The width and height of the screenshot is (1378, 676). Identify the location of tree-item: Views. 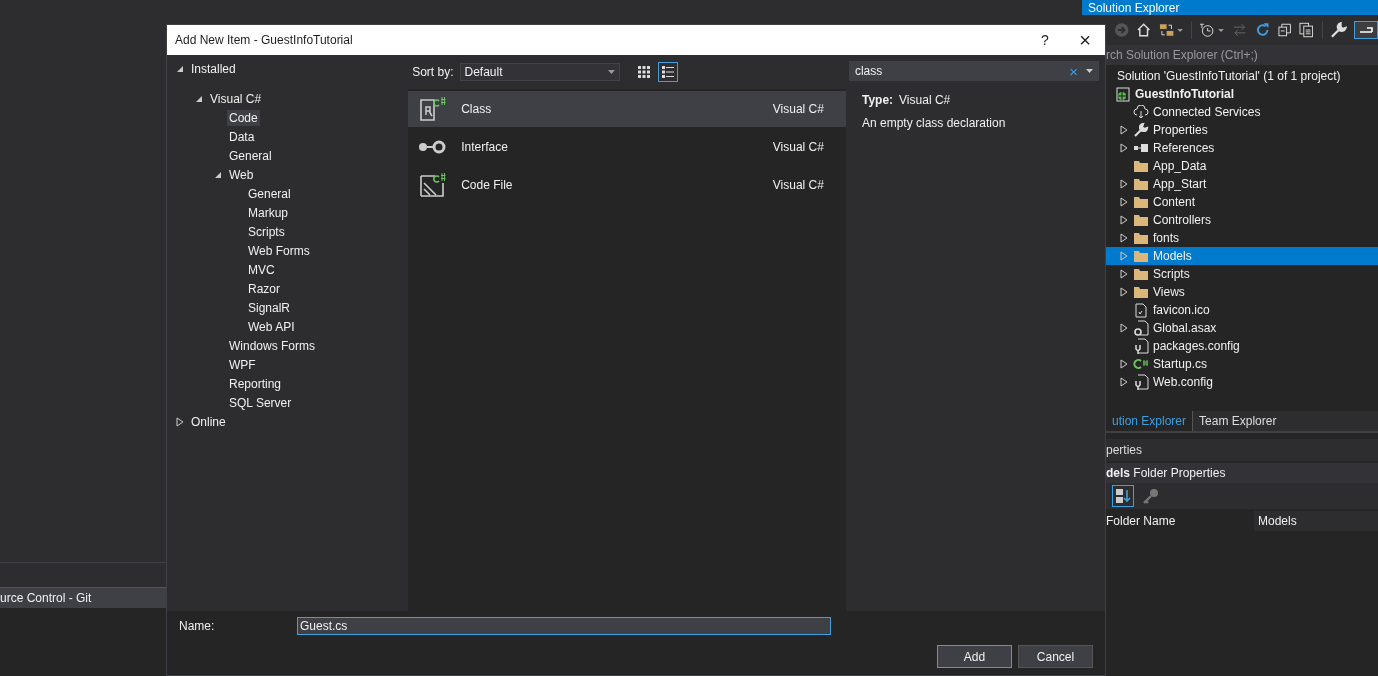
(1169, 292).